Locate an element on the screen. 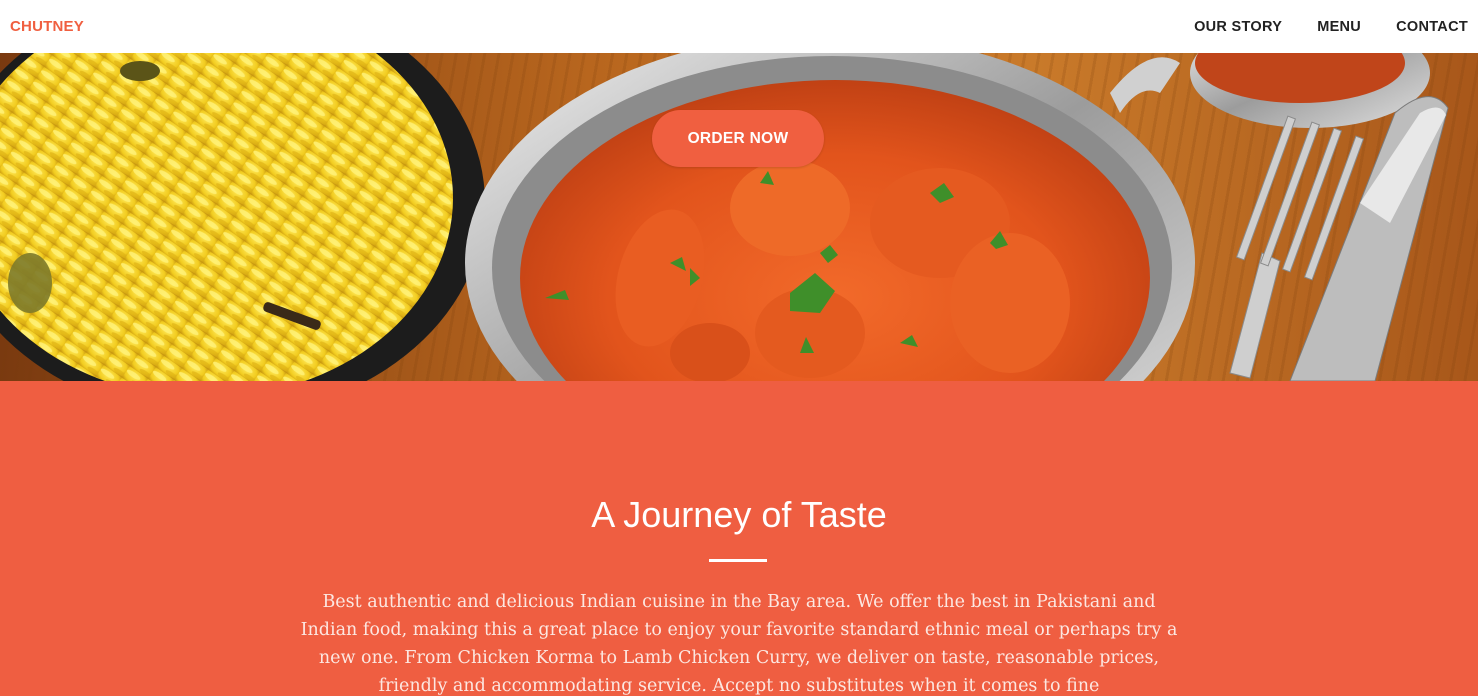  nav-link-contact: CONTACT is located at coordinates (1432, 27).